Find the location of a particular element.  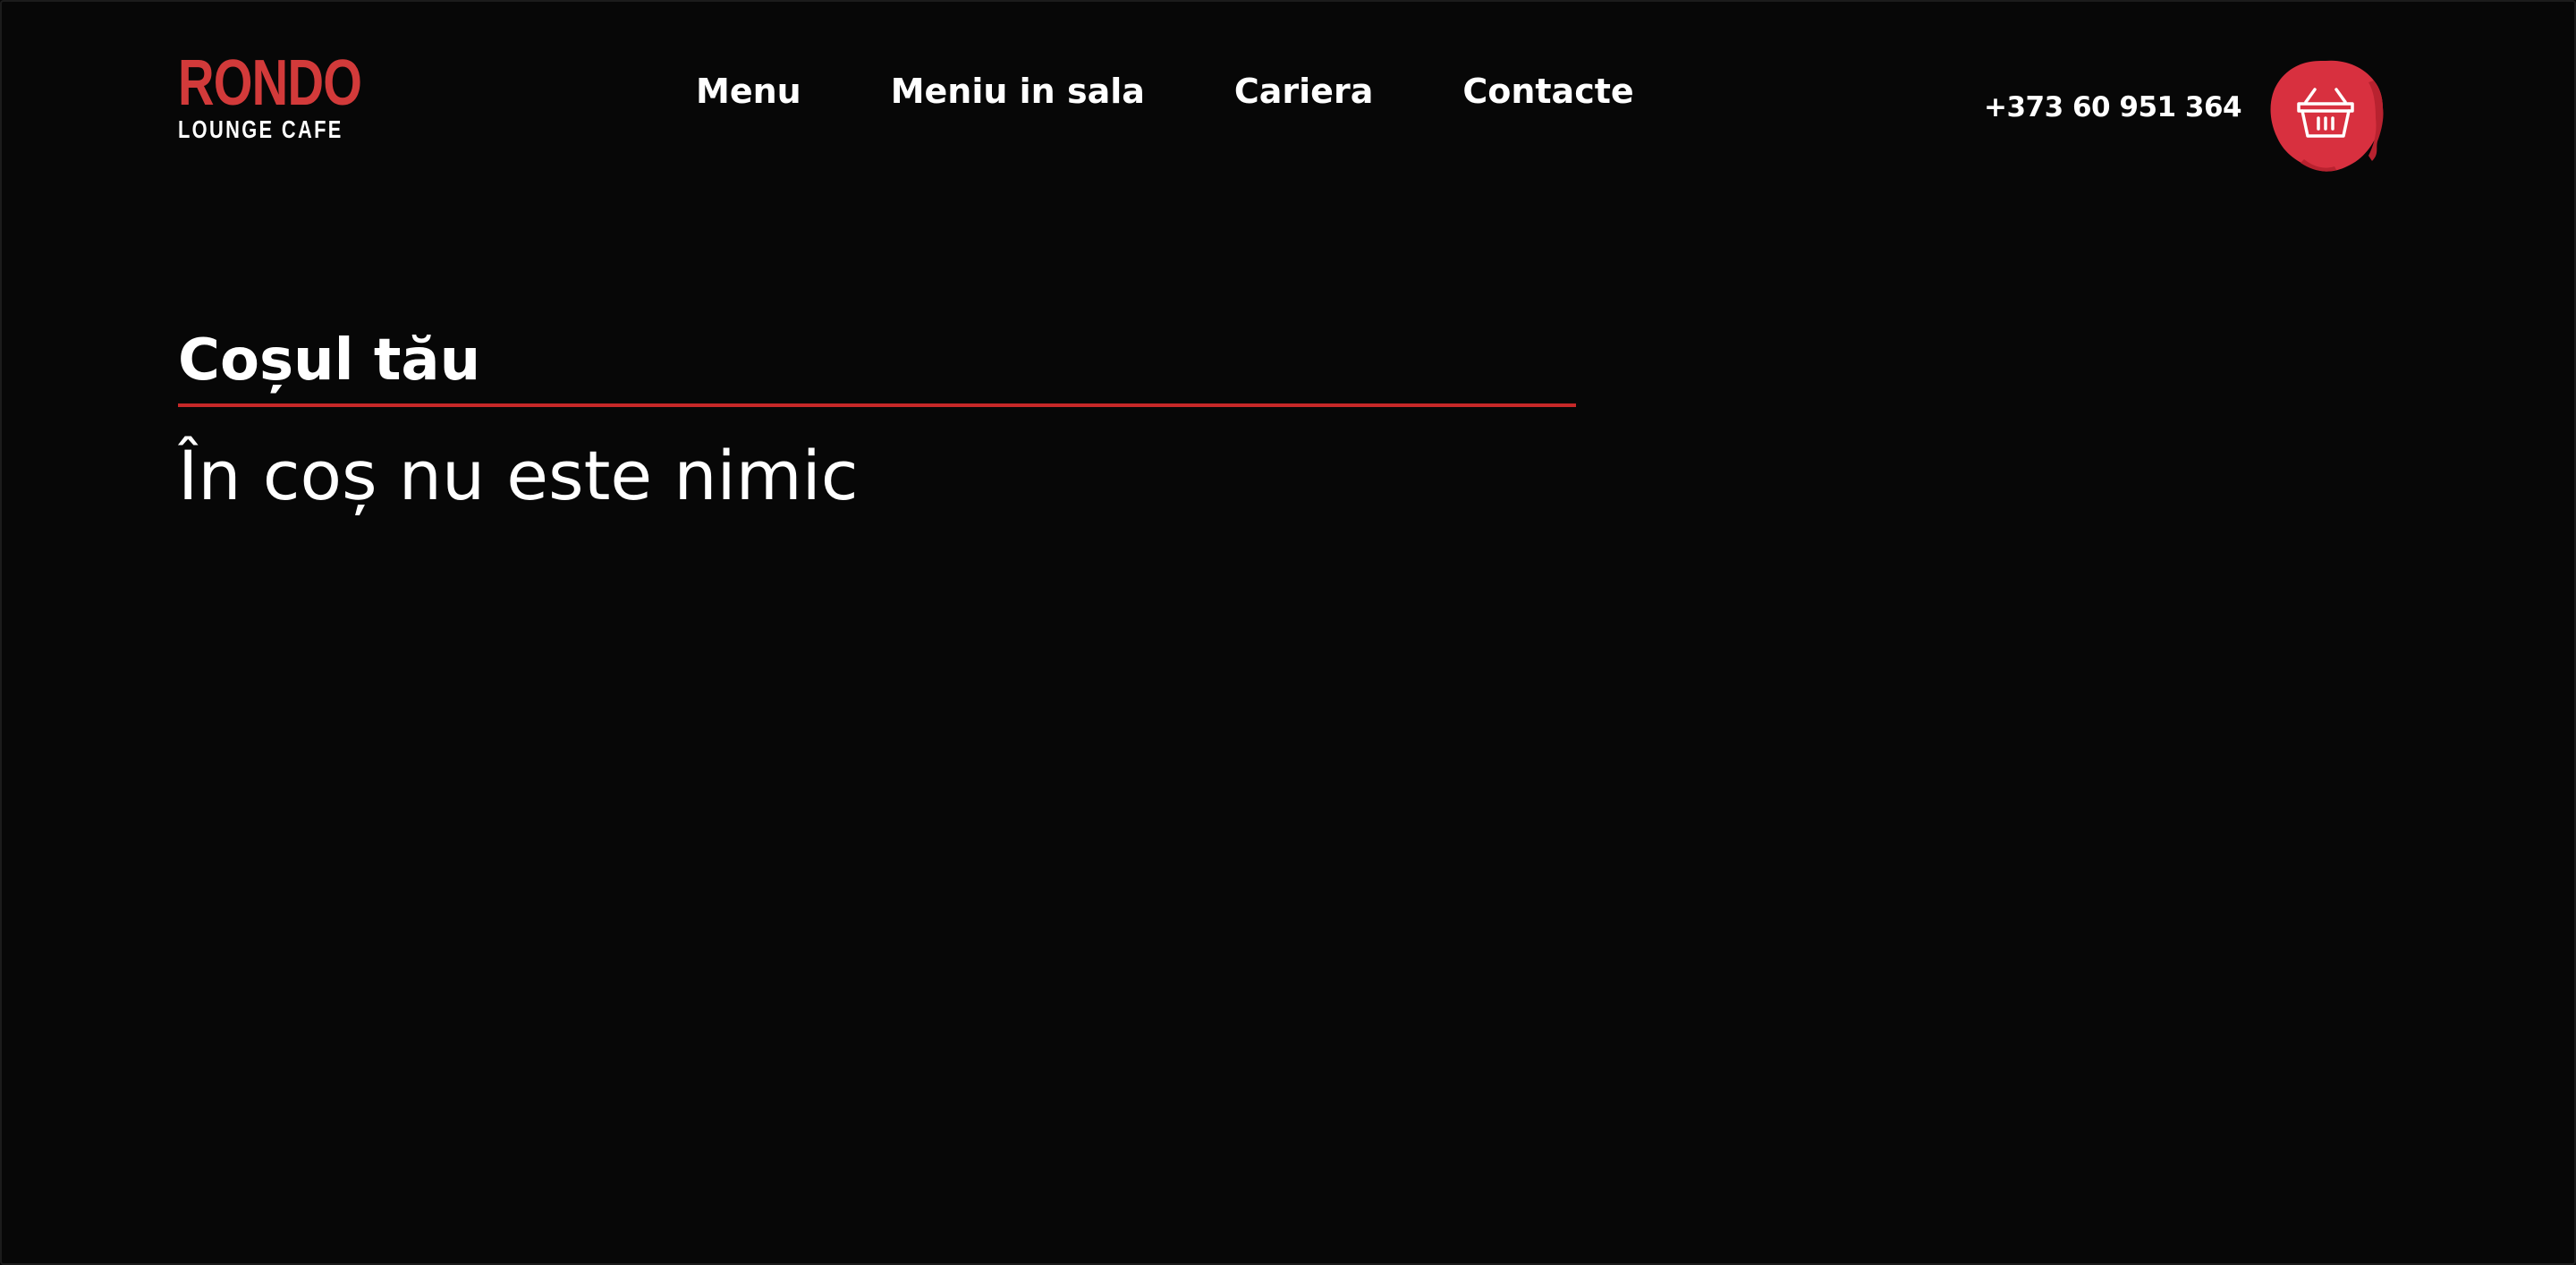

basket-icon is located at coordinates (2327, 116).